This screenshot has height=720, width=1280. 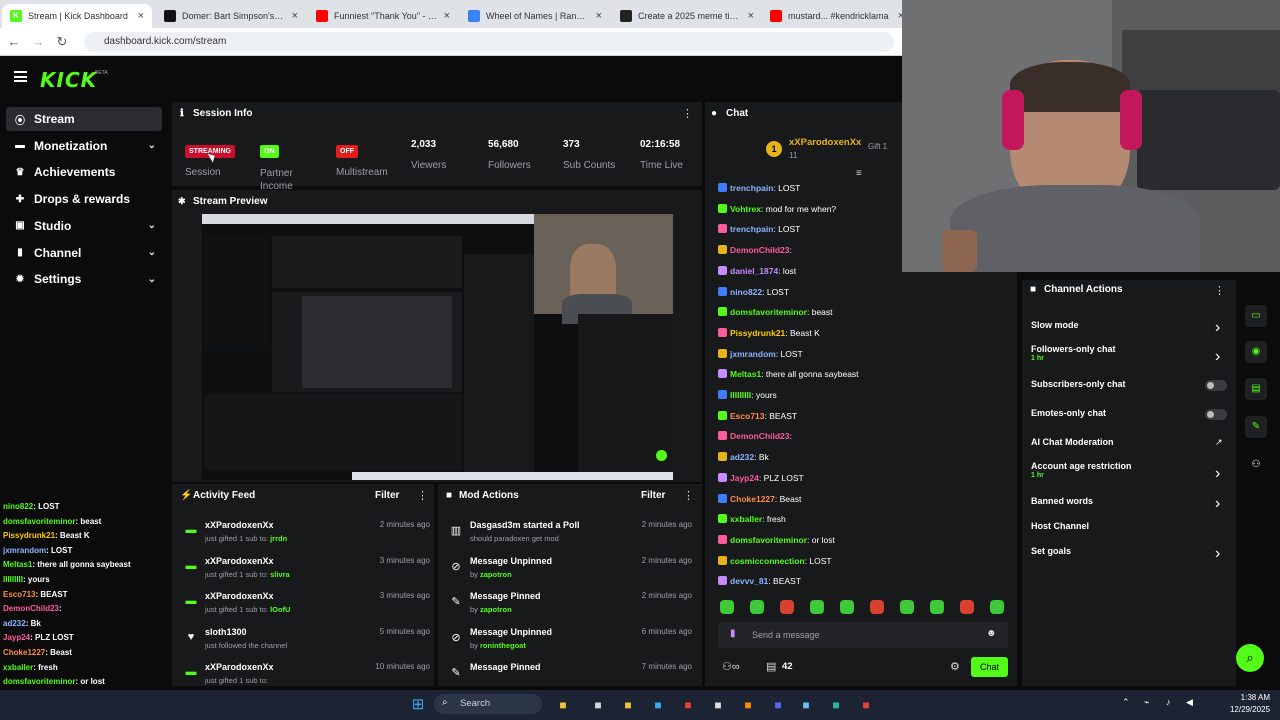 What do you see at coordinates (731, 666) in the screenshot?
I see `chat-users-icon: ⚇∞` at bounding box center [731, 666].